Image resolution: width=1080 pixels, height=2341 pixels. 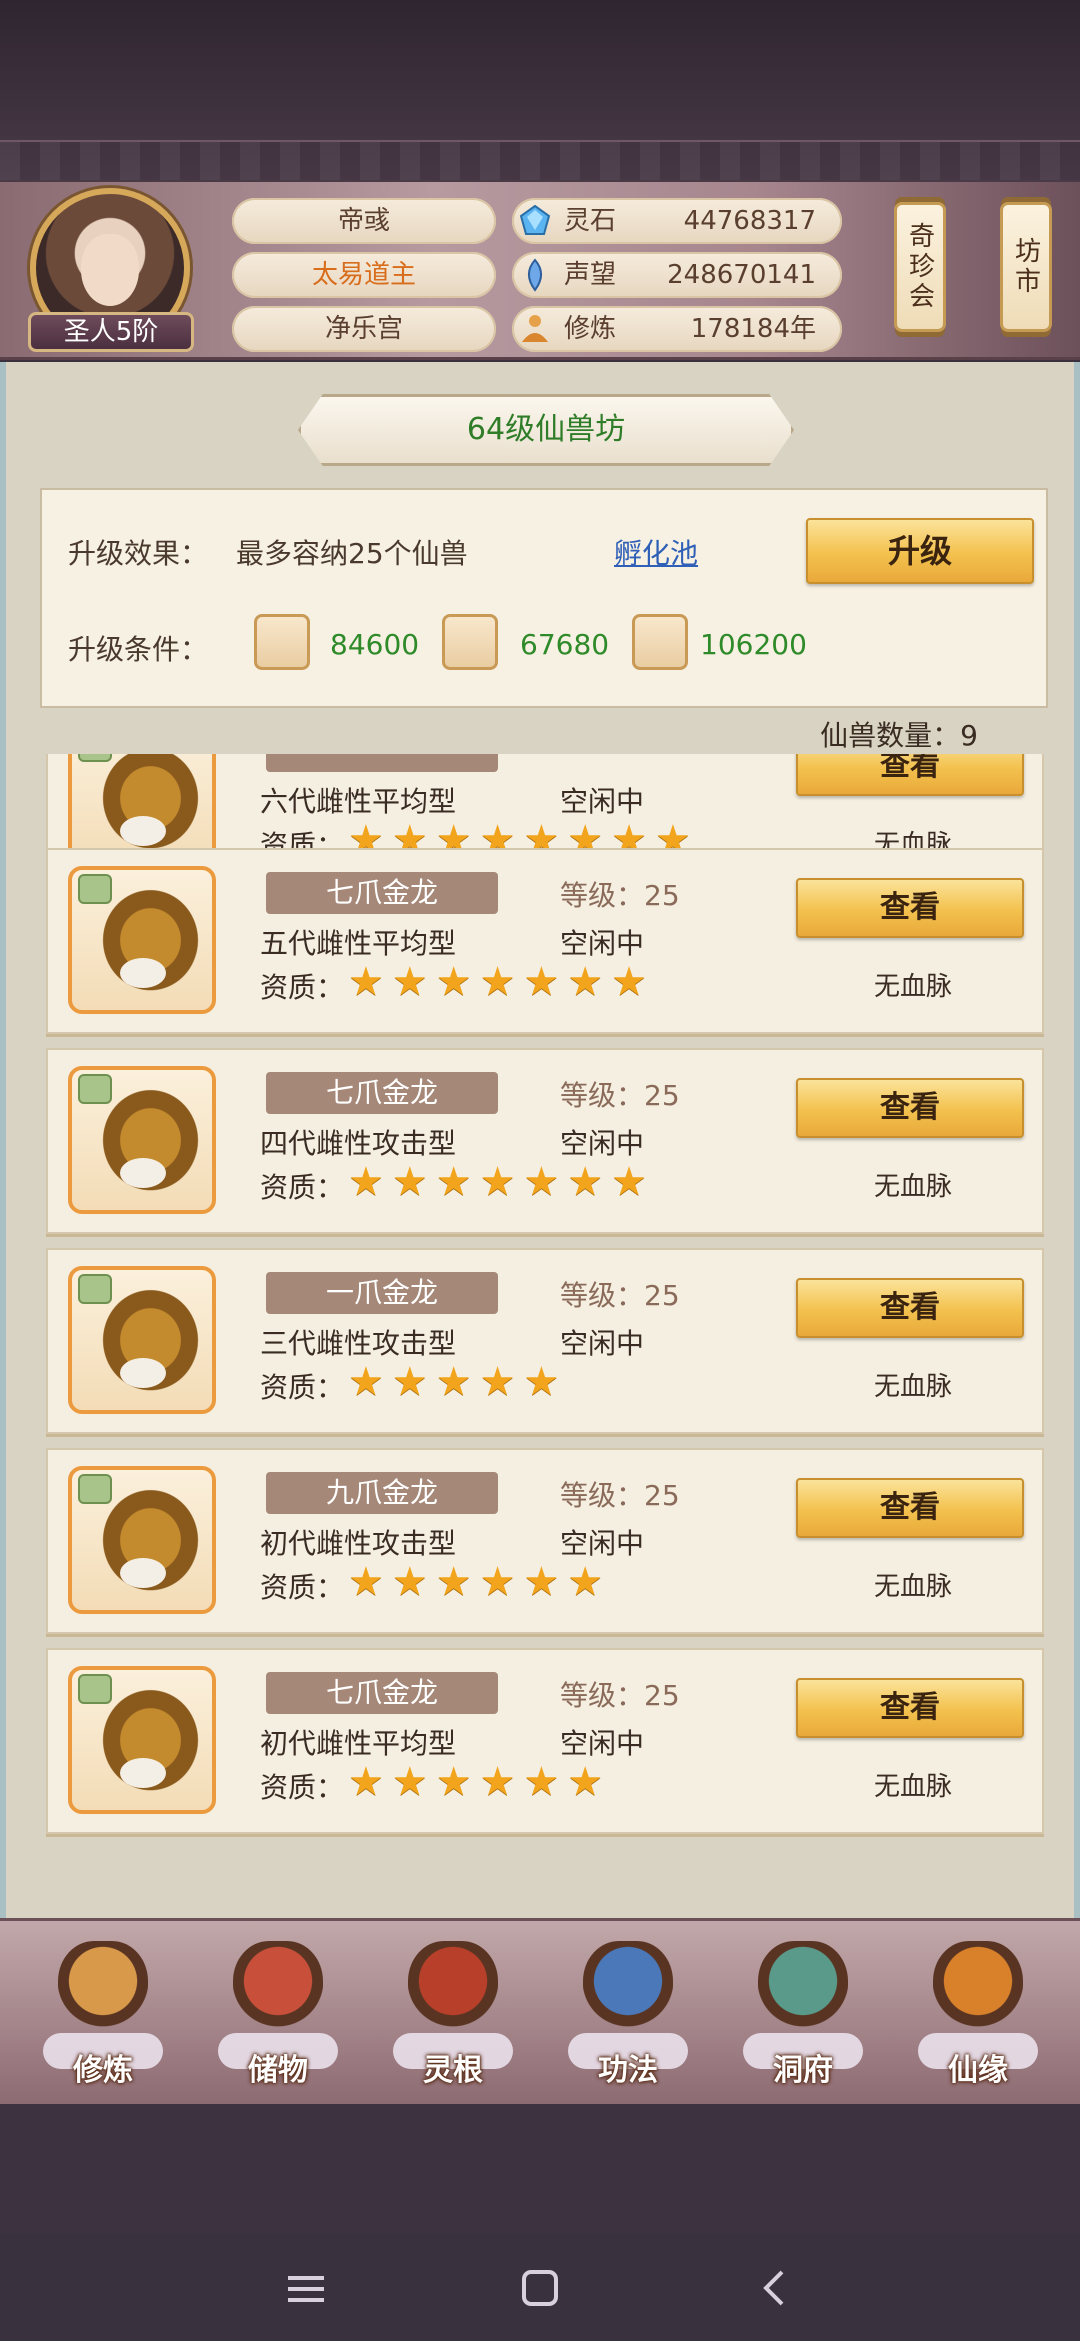 What do you see at coordinates (358, 943) in the screenshot?
I see `beast-generation: 五代雌性平均型` at bounding box center [358, 943].